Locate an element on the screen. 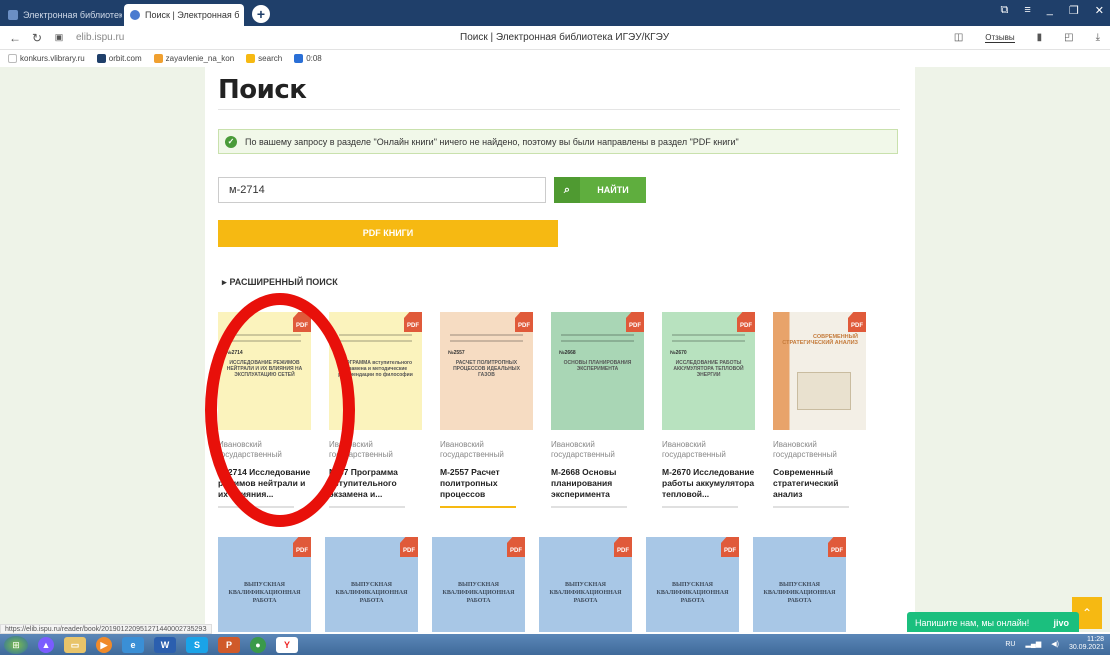 This screenshot has width=1110, height=655. system-tray: RU ▂▄▆ ◀) 11:28 30.09.2021 is located at coordinates (1054, 644).